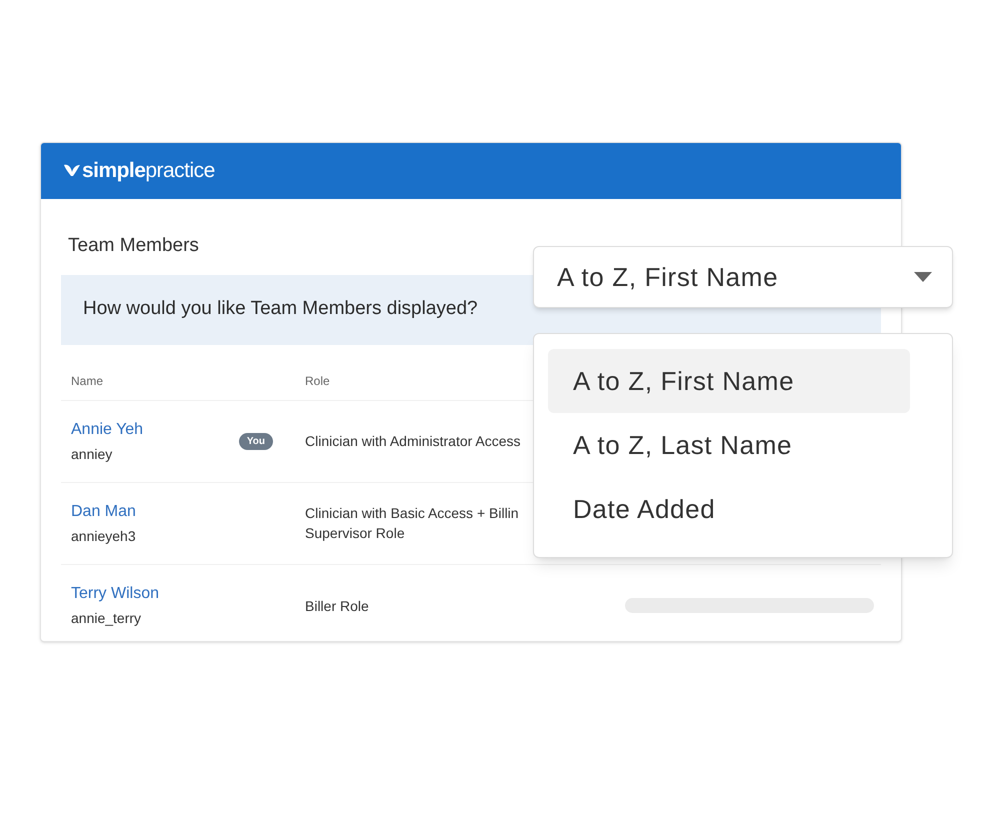  What do you see at coordinates (743, 277) in the screenshot?
I see `sort-select: A to Z, First Name` at bounding box center [743, 277].